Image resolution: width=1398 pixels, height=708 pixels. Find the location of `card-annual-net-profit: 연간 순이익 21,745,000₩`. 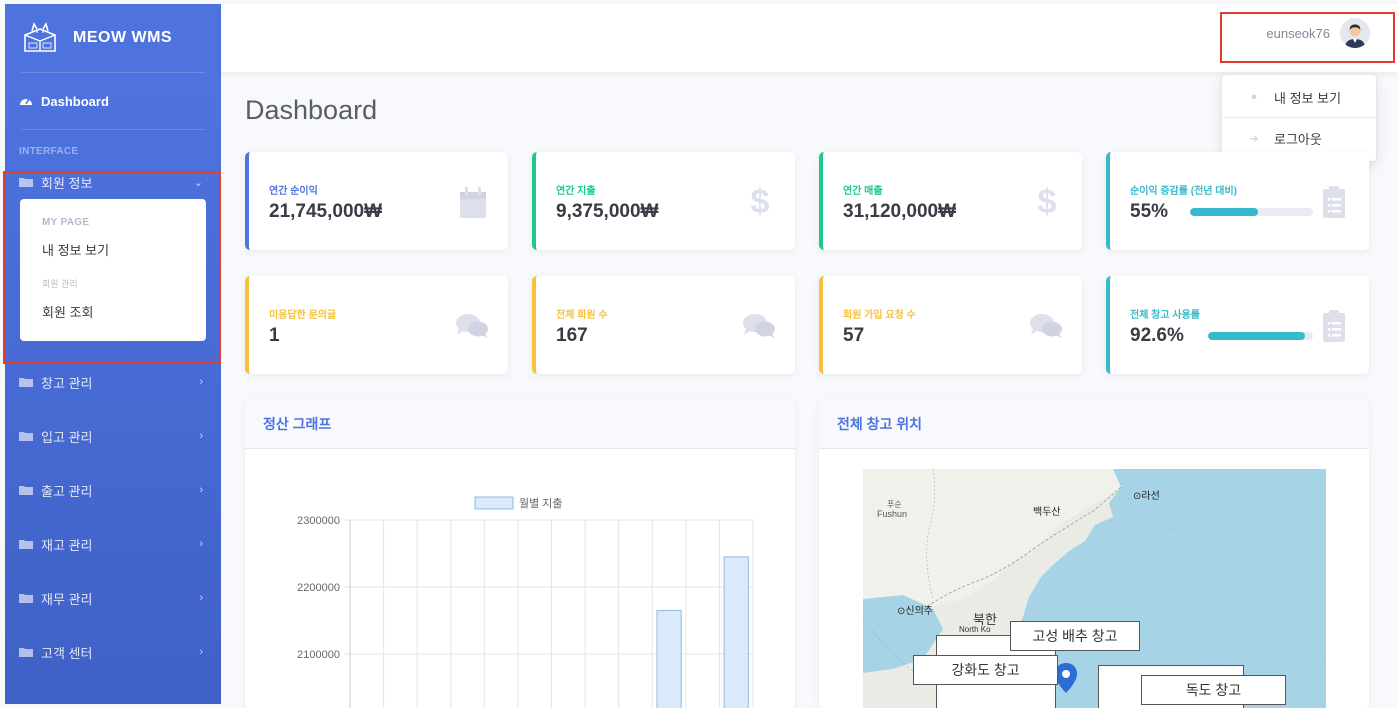

card-annual-net-profit: 연간 순이익 21,745,000₩ is located at coordinates (376, 201).